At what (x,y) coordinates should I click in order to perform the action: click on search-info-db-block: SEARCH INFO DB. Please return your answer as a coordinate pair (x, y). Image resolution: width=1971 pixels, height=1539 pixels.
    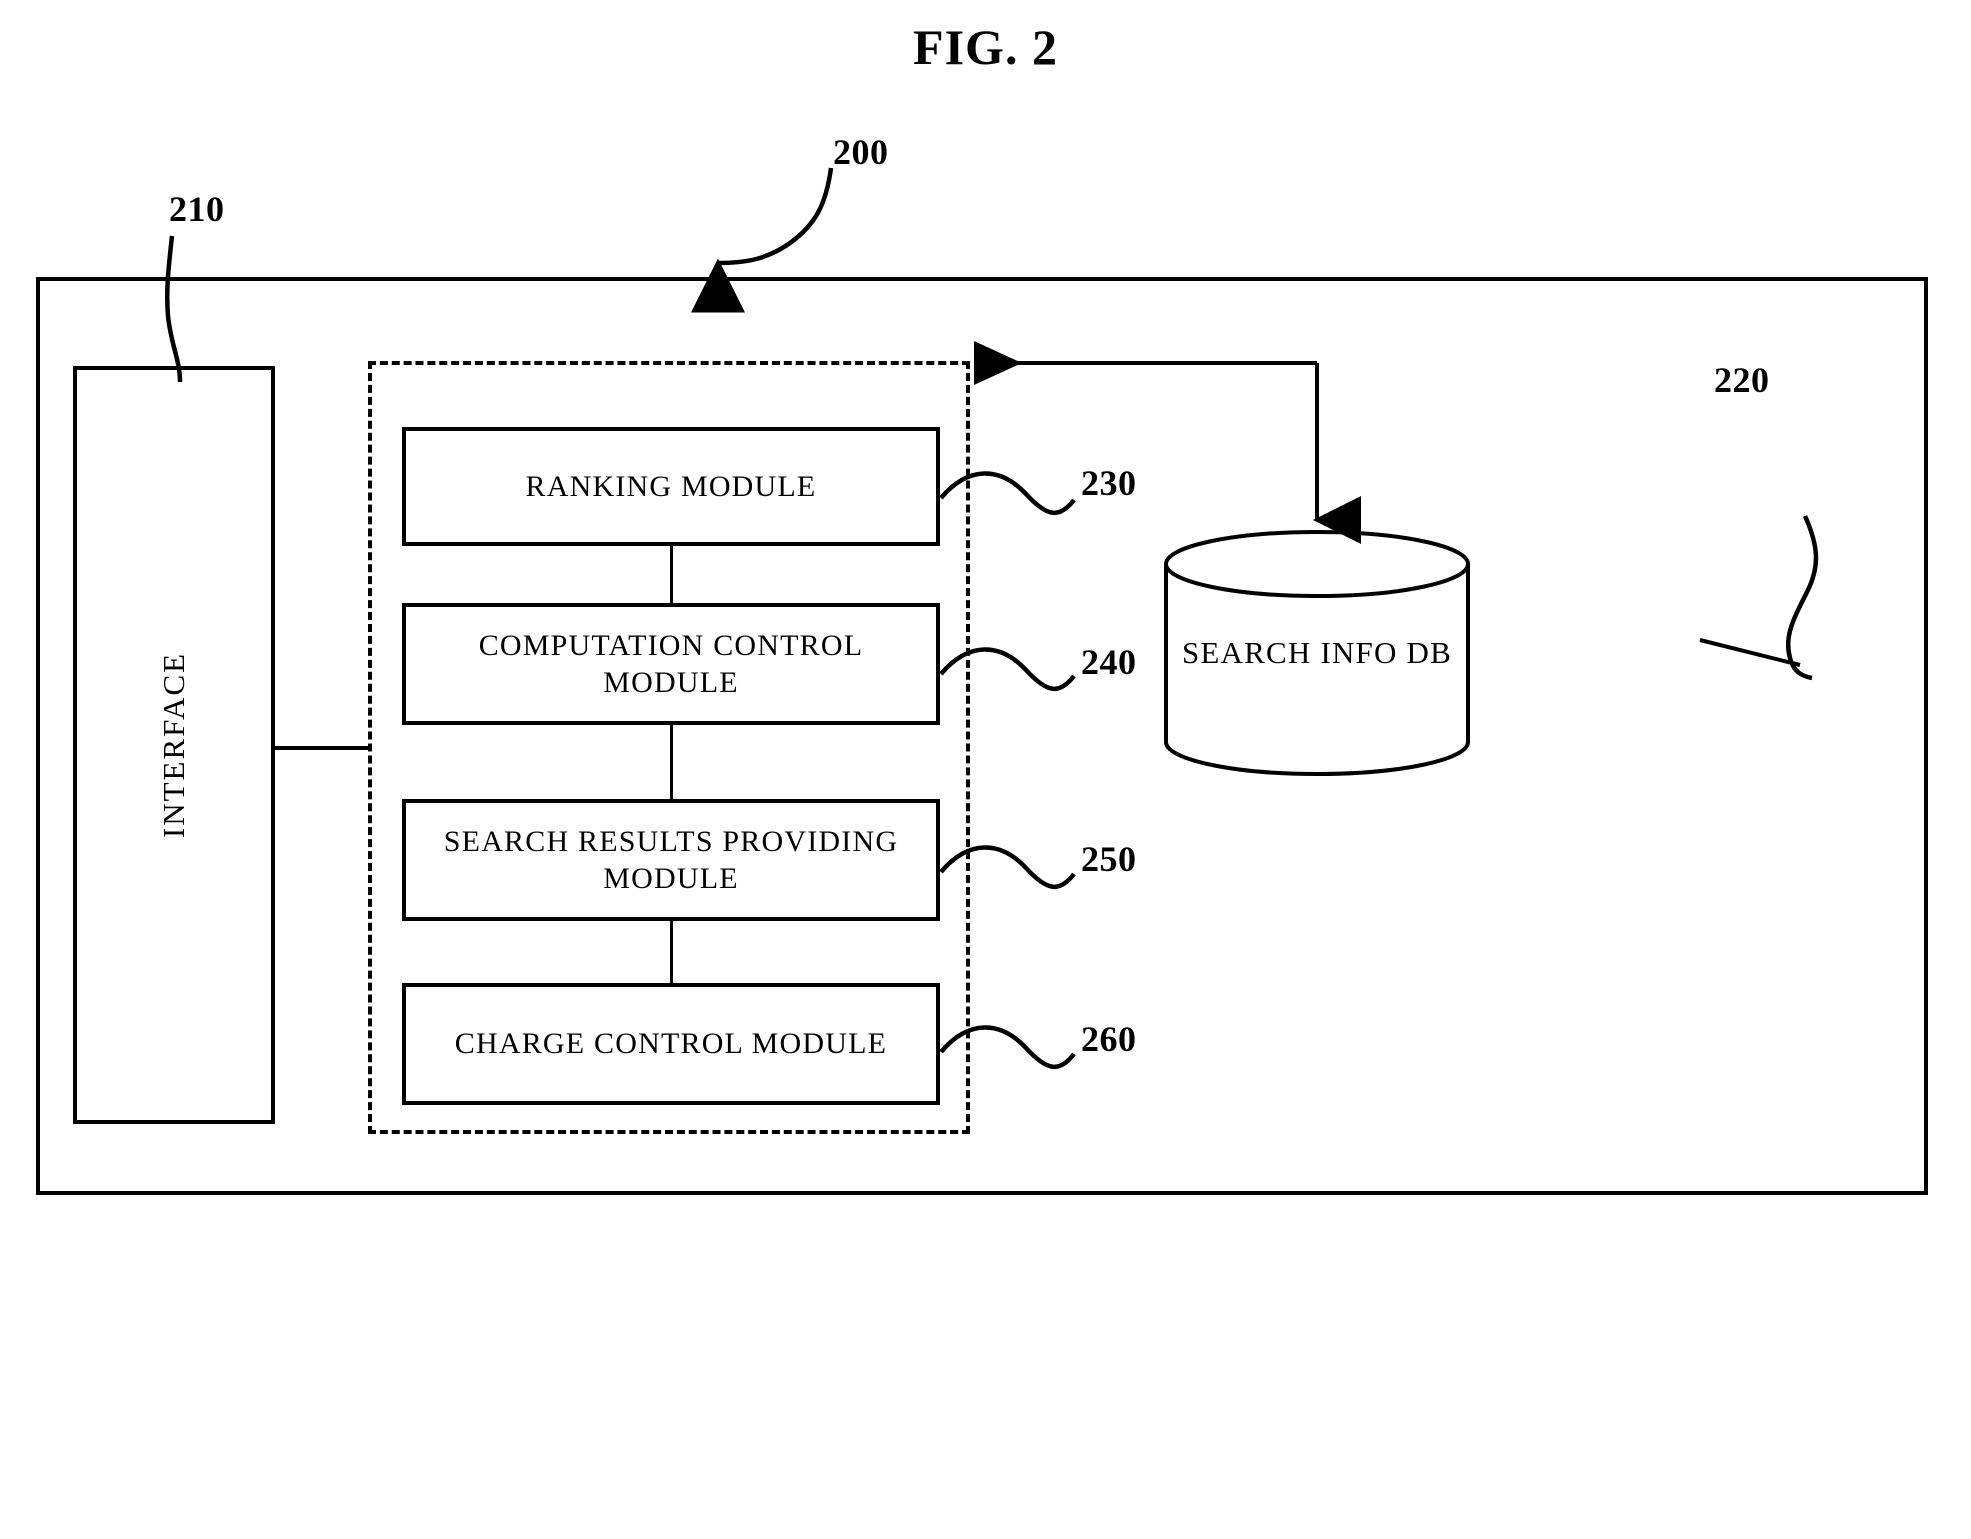
    Looking at the image, I should click on (1317, 653).